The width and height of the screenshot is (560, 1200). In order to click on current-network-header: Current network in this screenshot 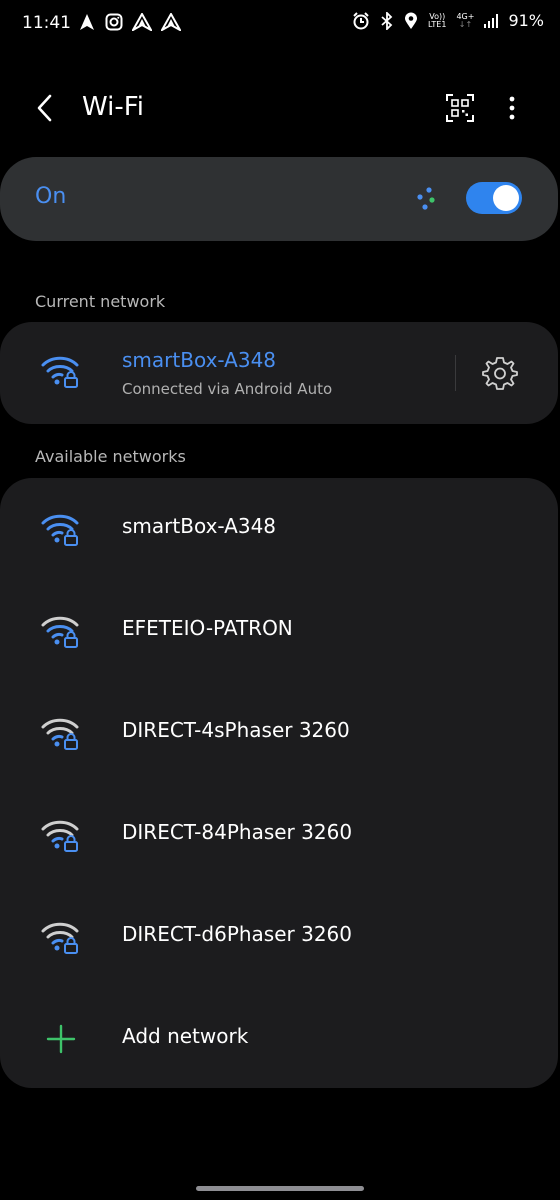, I will do `click(100, 301)`.